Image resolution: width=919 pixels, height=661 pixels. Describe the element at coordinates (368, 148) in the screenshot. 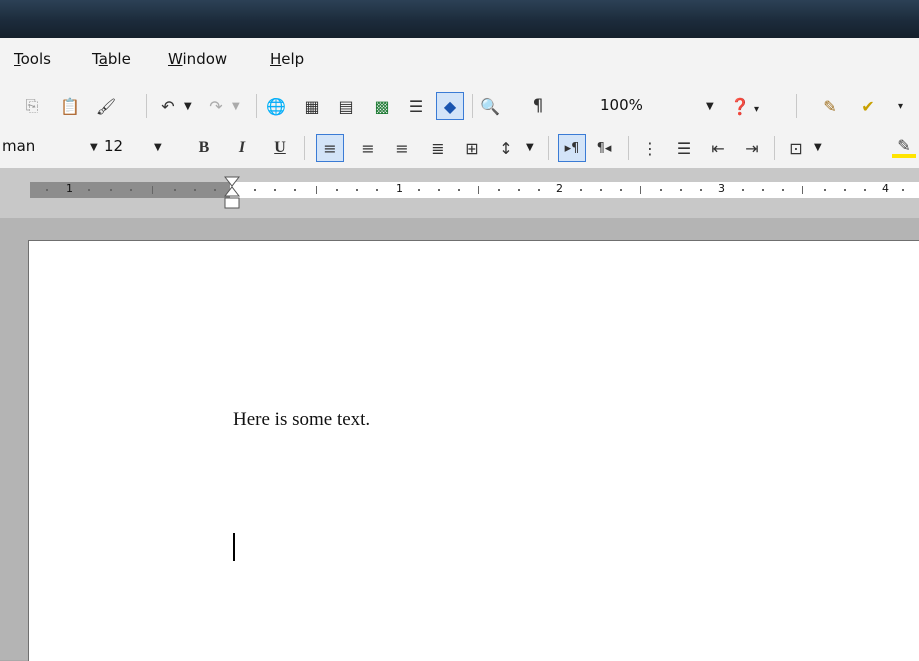

I see `align-center-icon: ≡` at that location.